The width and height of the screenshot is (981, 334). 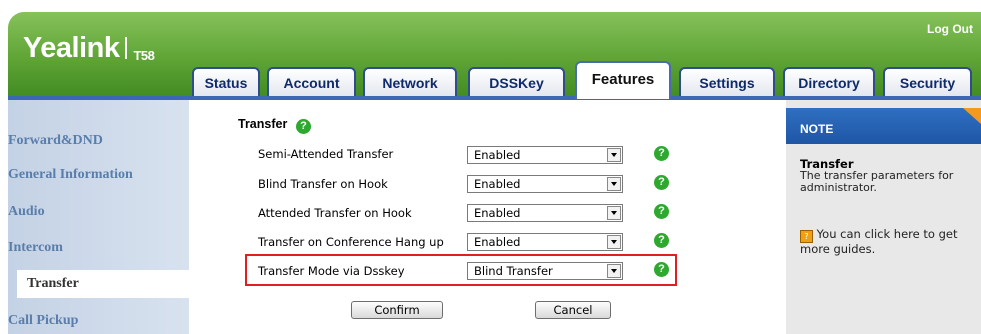 I want to click on confirm-button: Confirm, so click(x=397, y=310).